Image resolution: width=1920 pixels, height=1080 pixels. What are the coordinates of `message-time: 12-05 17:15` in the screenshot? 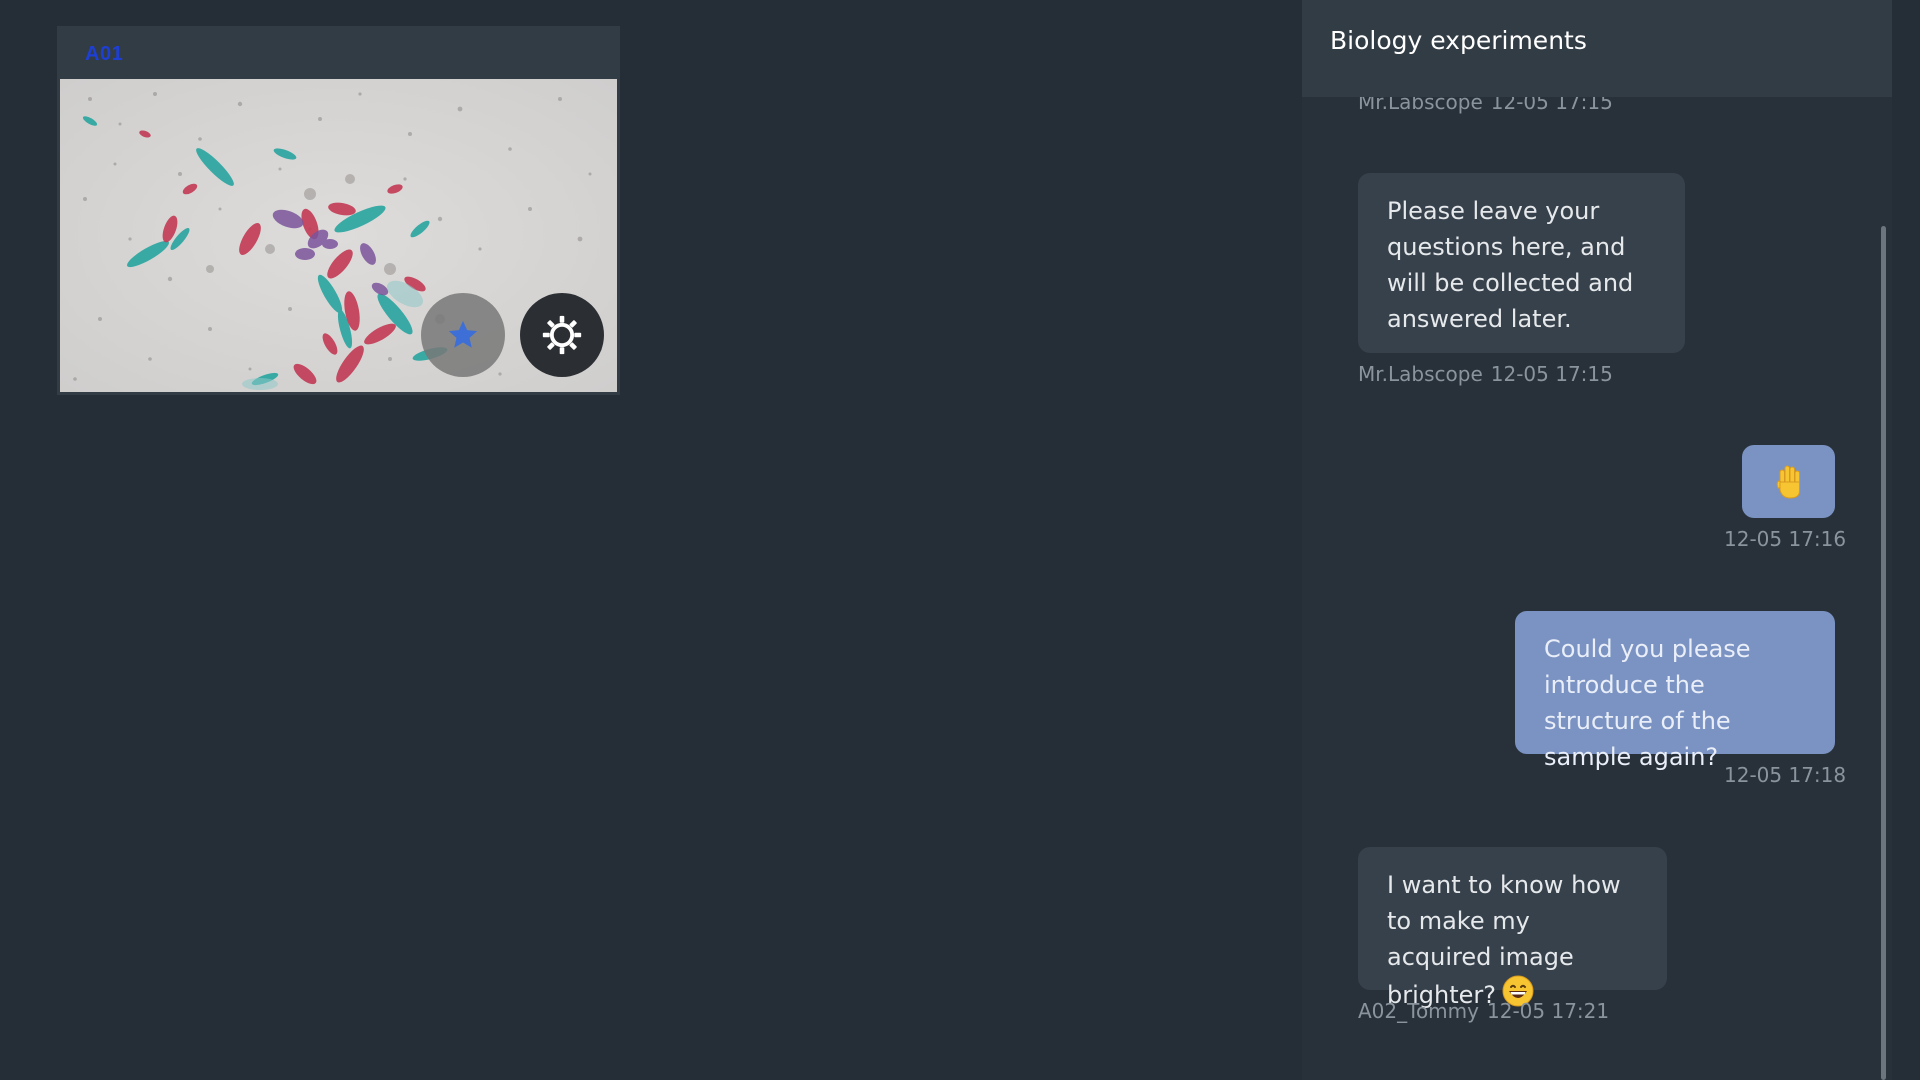 It's located at (1551, 374).